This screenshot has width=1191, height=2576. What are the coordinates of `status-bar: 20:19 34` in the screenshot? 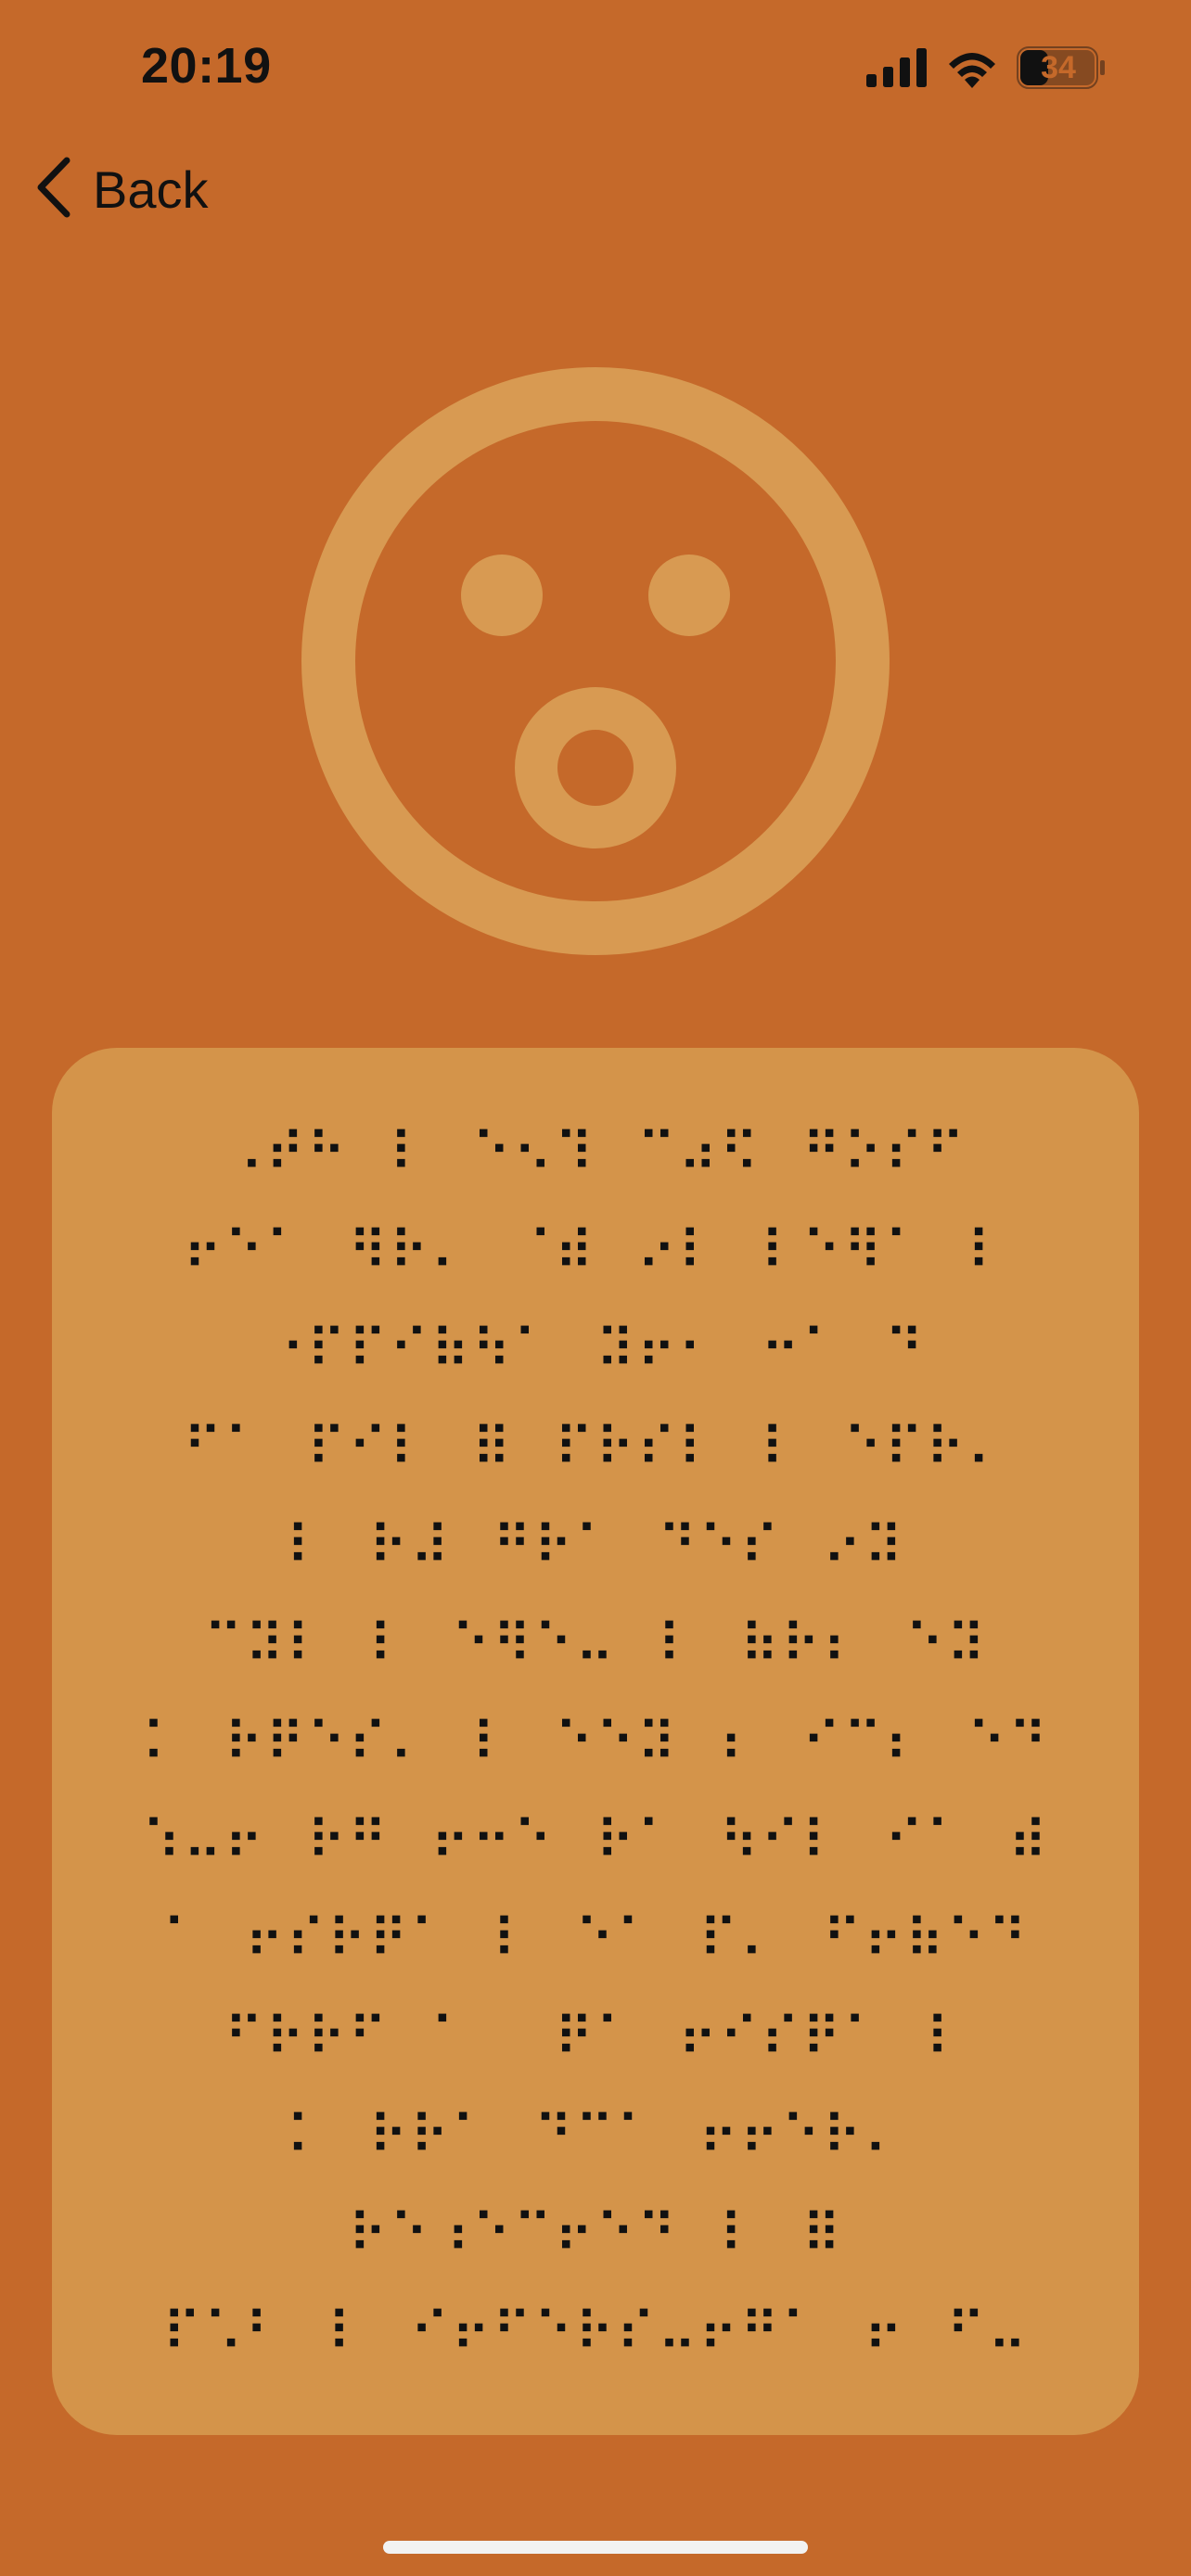 It's located at (595, 69).